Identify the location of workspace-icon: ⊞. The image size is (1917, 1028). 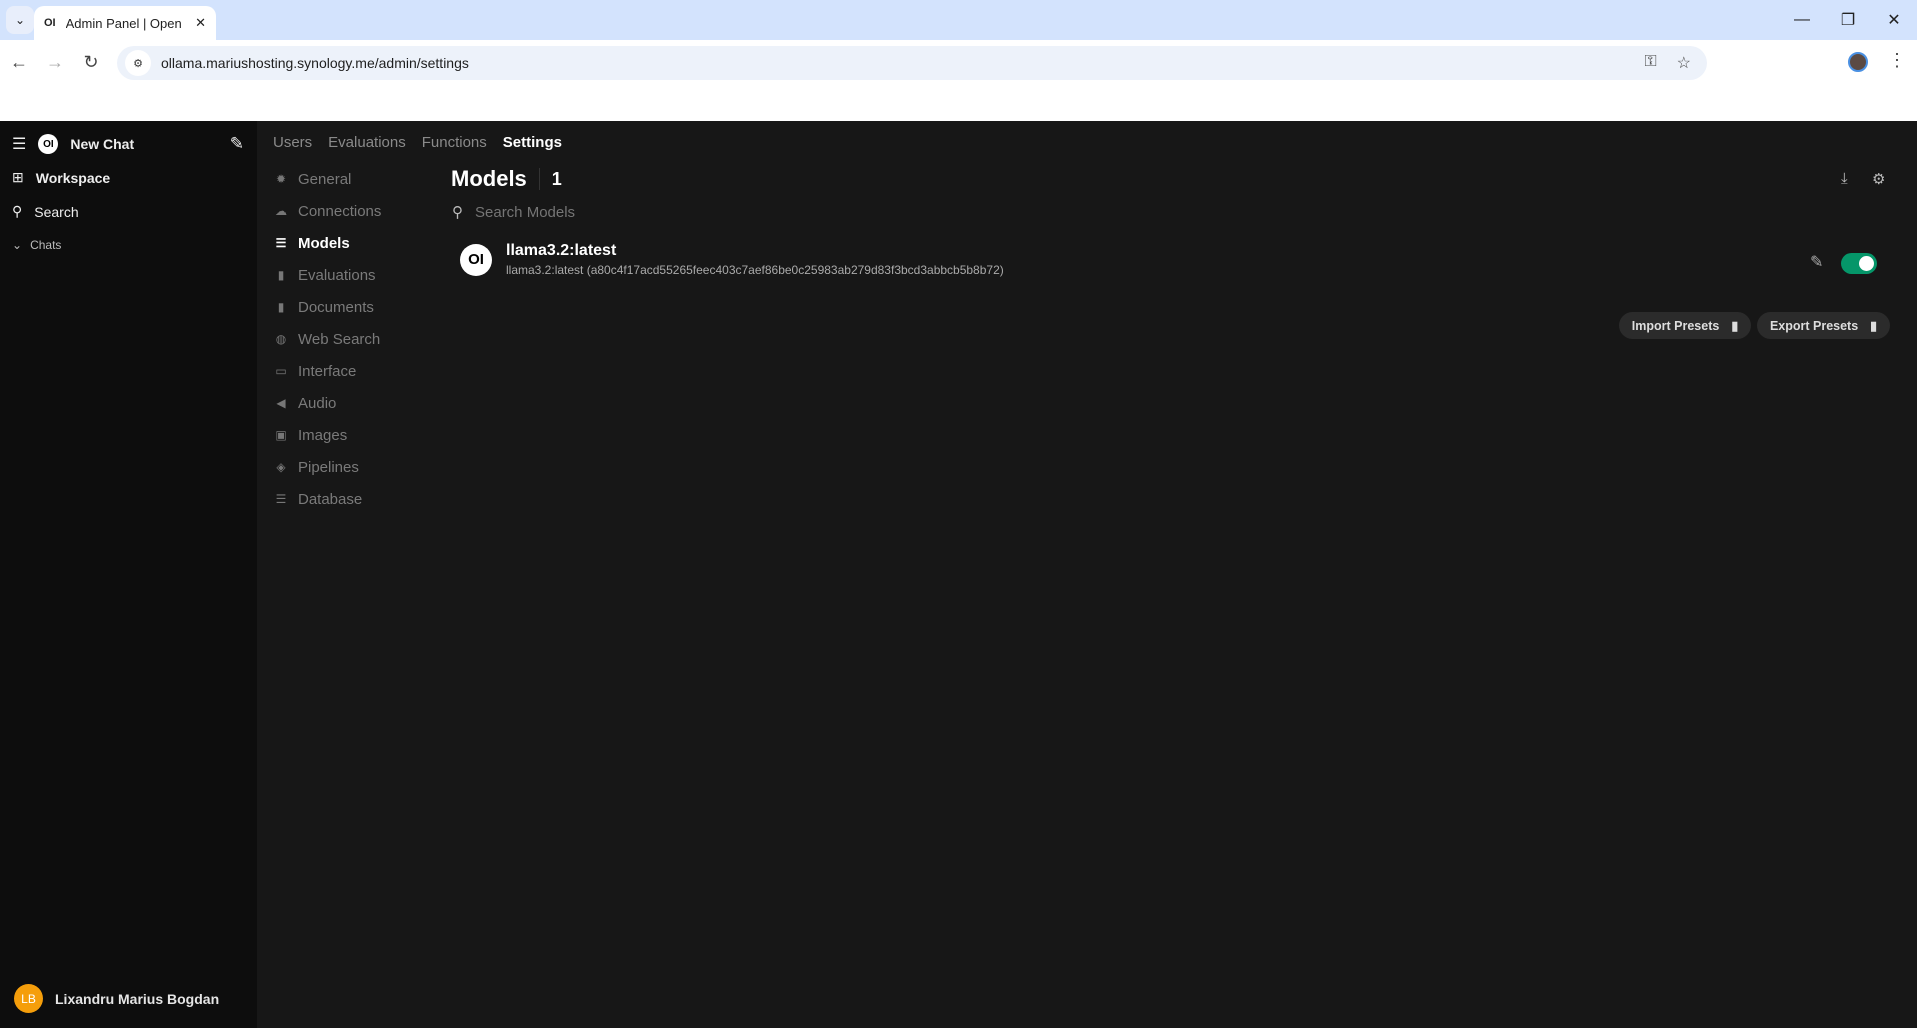
(18, 177).